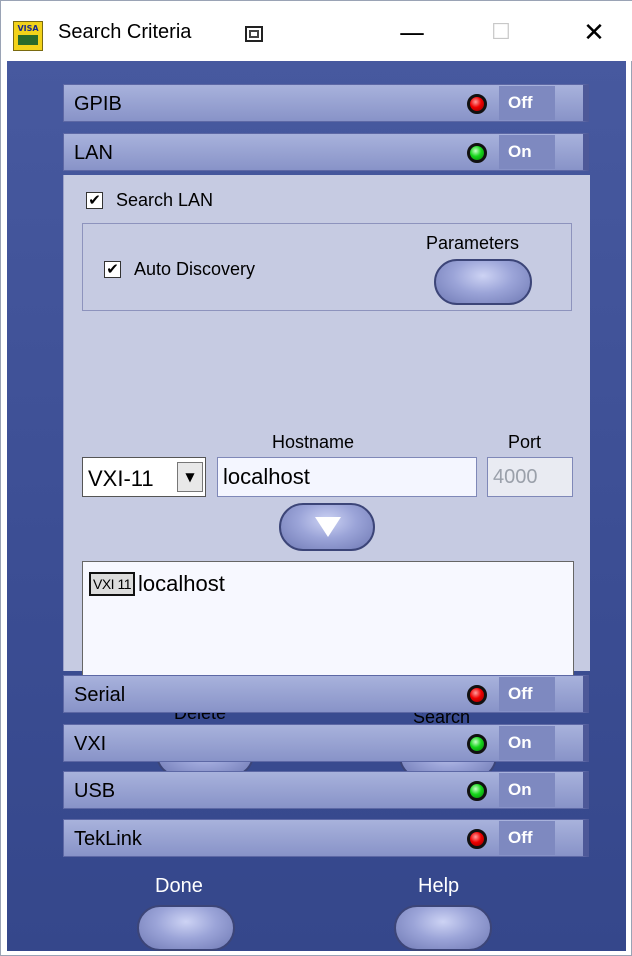 The image size is (632, 956). I want to click on protocol-select-value: VXI-11, so click(121, 478).